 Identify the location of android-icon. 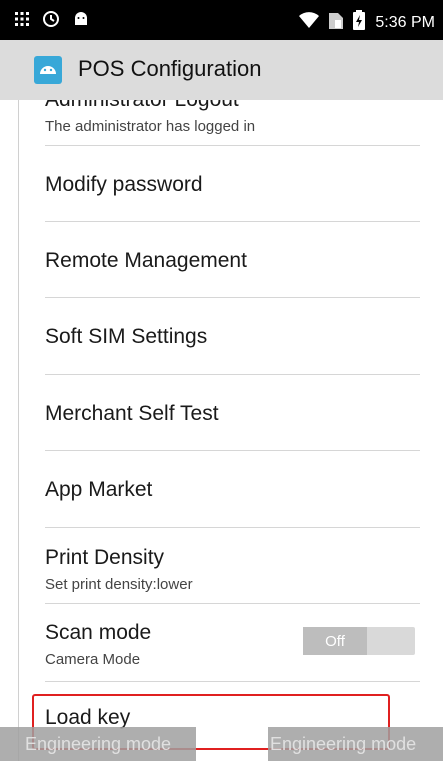
(81, 21).